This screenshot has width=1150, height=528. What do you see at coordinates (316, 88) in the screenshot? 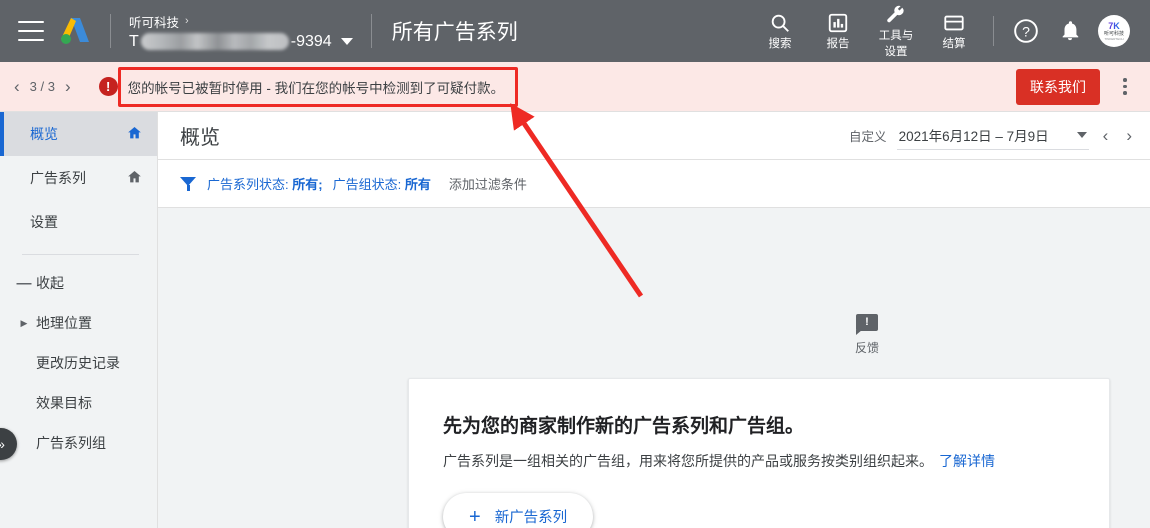
I see `alert-message: 您的帐号已被暂时停用 - 我们在您的帐号中检测到了可疑付款。` at bounding box center [316, 88].